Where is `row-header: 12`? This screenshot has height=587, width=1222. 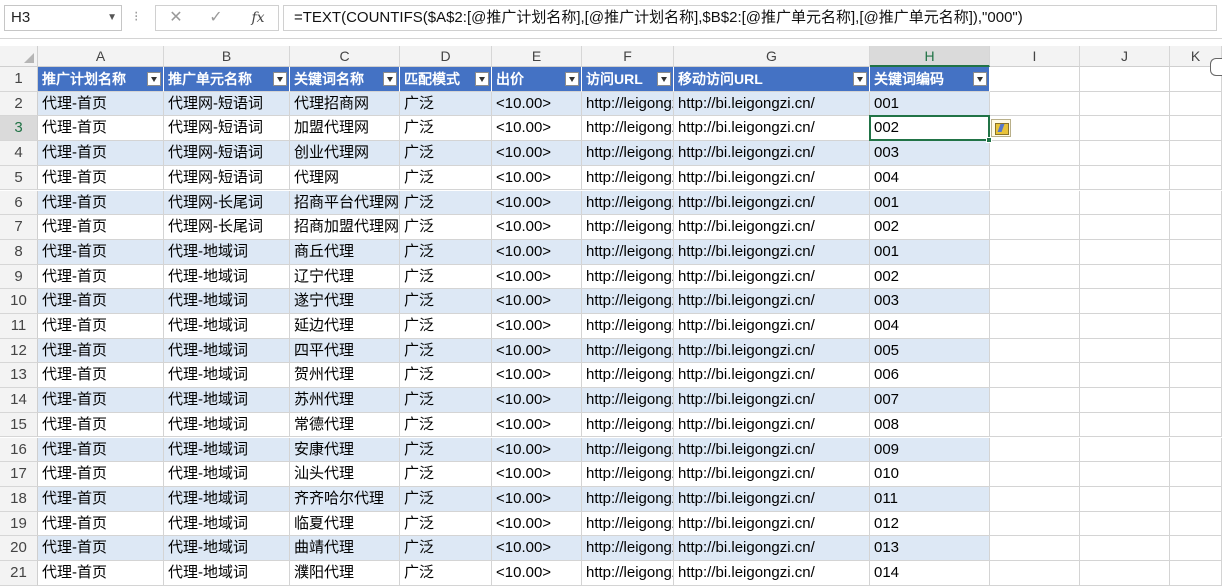 row-header: 12 is located at coordinates (19, 351).